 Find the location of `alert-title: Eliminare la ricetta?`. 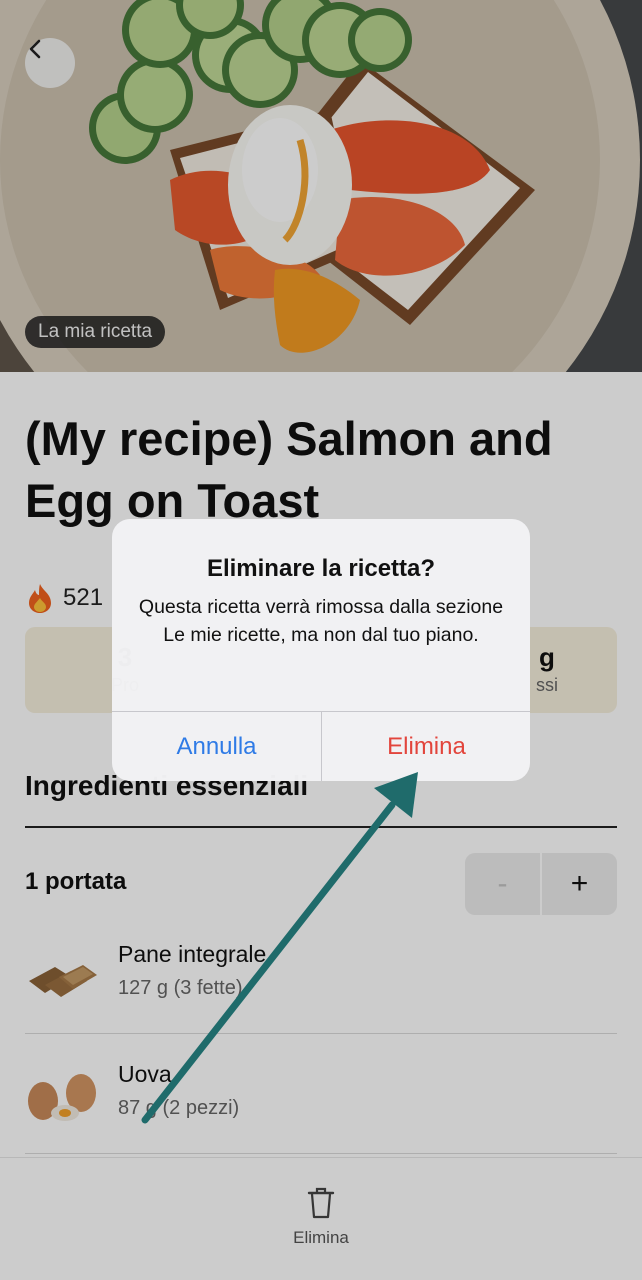

alert-title: Eliminare la ricetta? is located at coordinates (321, 568).